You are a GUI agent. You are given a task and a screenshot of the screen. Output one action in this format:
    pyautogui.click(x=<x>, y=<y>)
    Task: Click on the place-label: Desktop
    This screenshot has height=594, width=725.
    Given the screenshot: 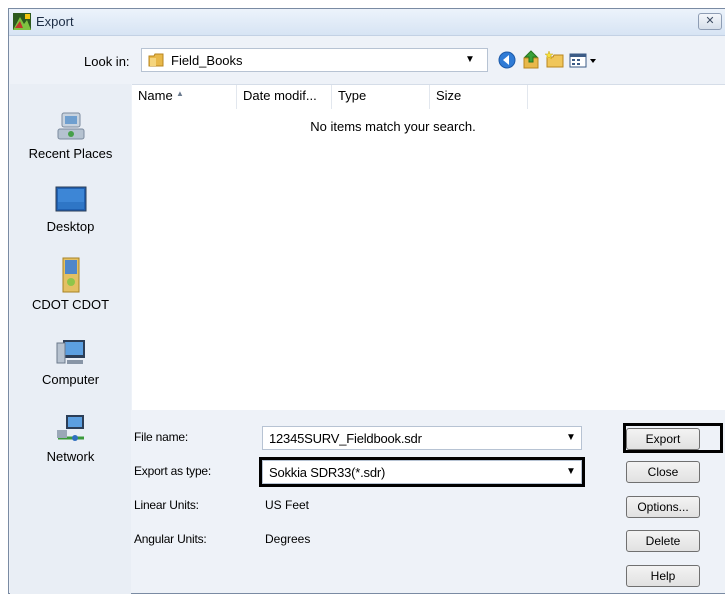 What is the action you would take?
    pyautogui.click(x=70, y=226)
    